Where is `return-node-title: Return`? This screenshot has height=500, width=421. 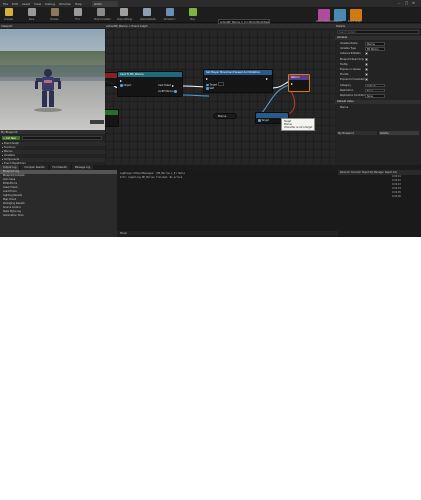 return-node-title: Return is located at coordinates (299, 77).